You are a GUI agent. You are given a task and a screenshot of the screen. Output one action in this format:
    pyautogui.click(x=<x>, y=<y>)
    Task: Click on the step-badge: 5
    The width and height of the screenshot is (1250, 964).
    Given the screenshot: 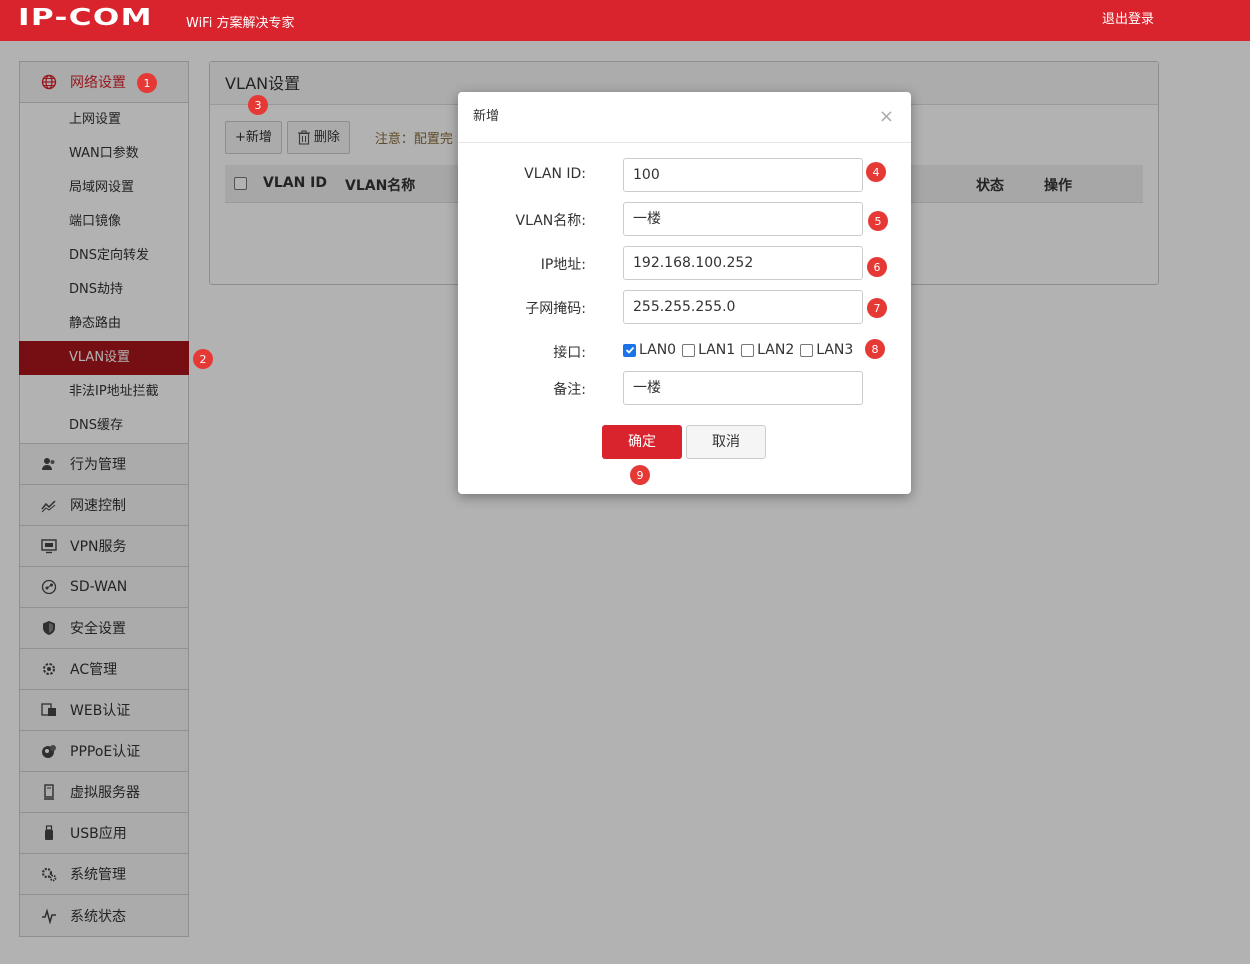 What is the action you would take?
    pyautogui.click(x=878, y=221)
    